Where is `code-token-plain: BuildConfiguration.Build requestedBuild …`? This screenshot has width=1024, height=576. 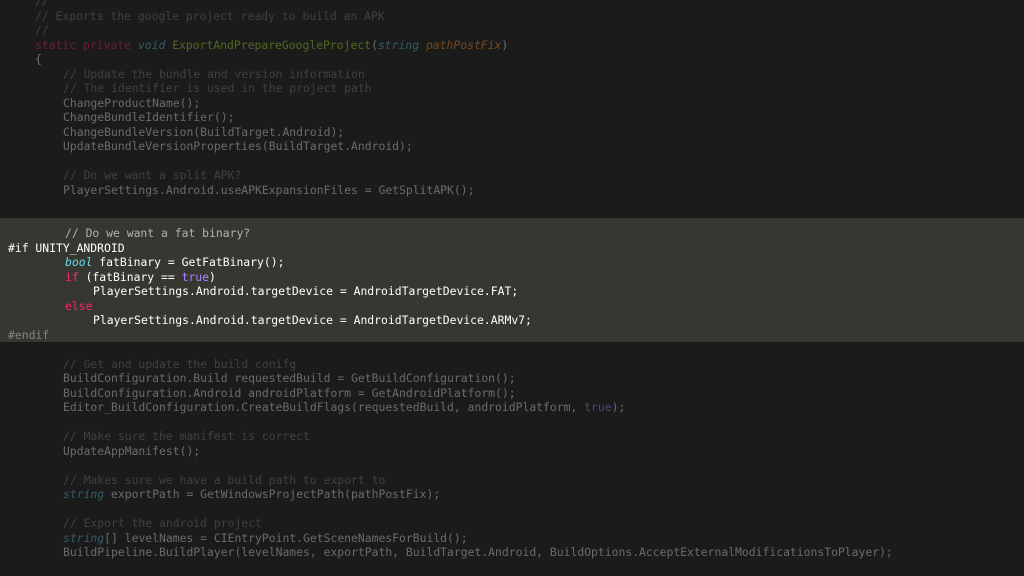 code-token-plain: BuildConfiguration.Build requestedBuild … is located at coordinates (289, 378).